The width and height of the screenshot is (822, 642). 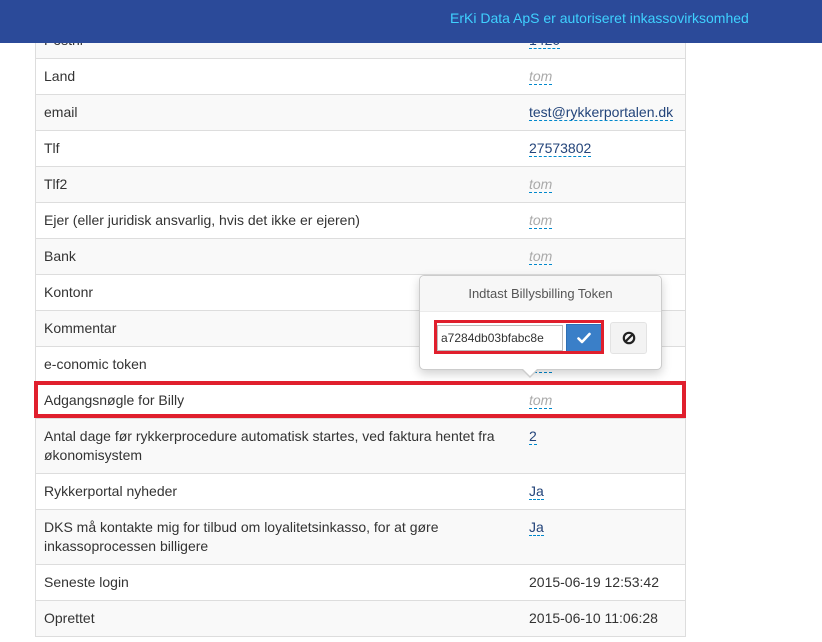 What do you see at coordinates (360, 76) in the screenshot?
I see `table-row: Land tom` at bounding box center [360, 76].